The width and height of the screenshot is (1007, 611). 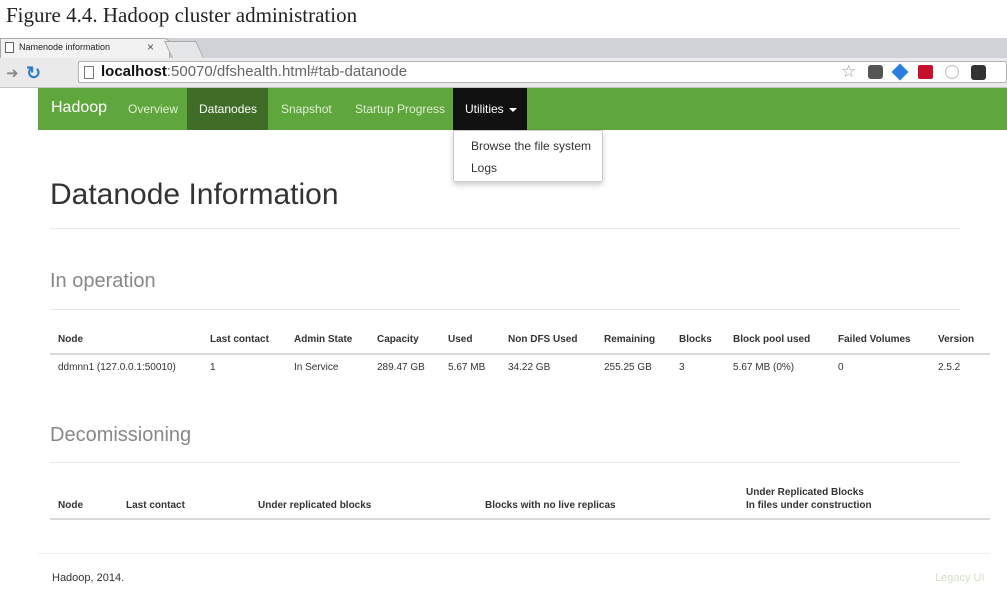 I want to click on cell-last-contact: 1, so click(x=213, y=367).